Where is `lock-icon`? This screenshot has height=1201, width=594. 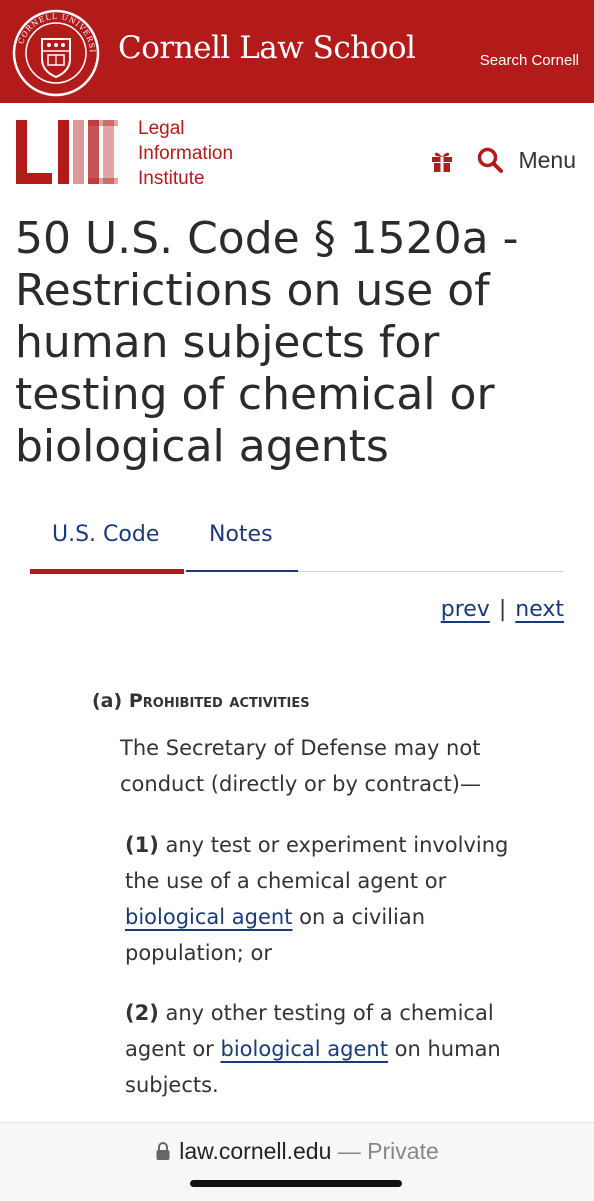 lock-icon is located at coordinates (163, 1151).